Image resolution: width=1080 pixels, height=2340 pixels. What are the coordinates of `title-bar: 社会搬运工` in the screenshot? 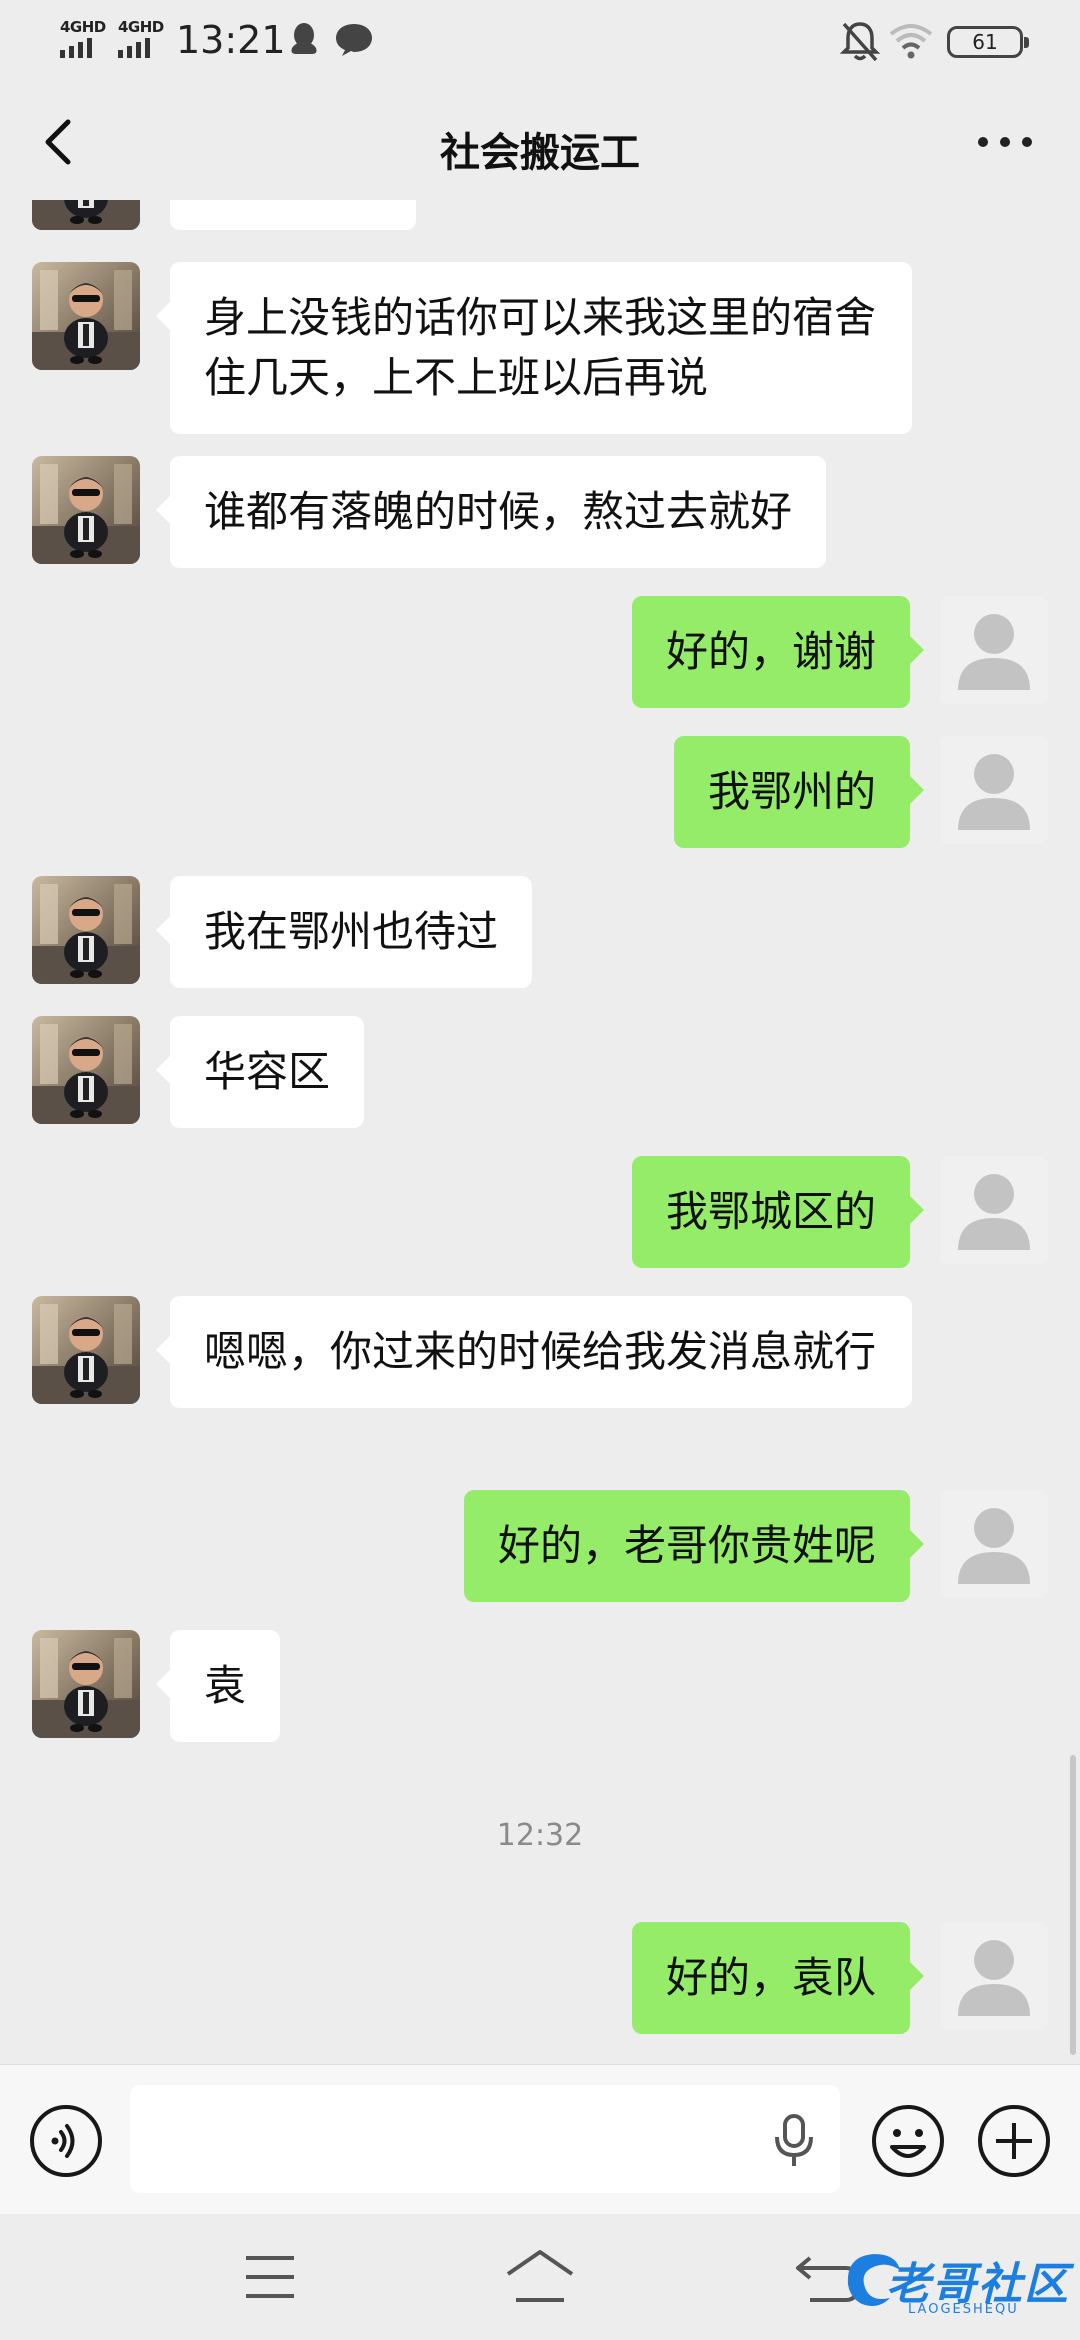 It's located at (540, 149).